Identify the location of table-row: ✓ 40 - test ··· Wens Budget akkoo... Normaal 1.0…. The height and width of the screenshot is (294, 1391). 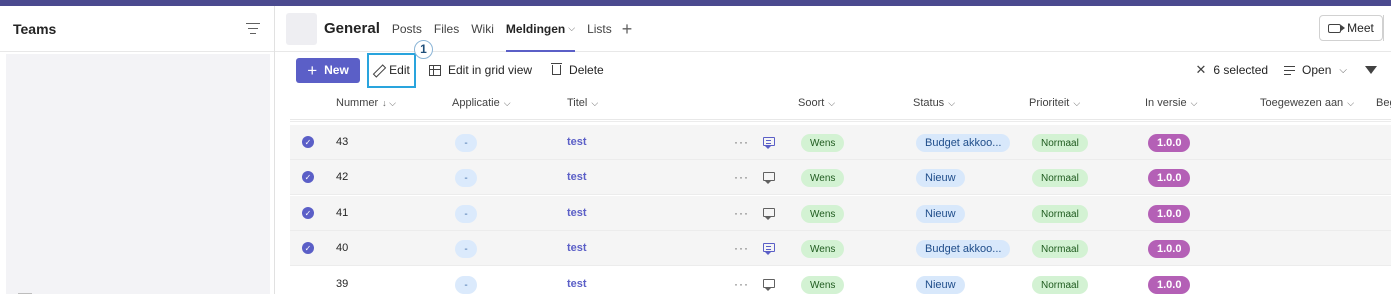
(840, 248).